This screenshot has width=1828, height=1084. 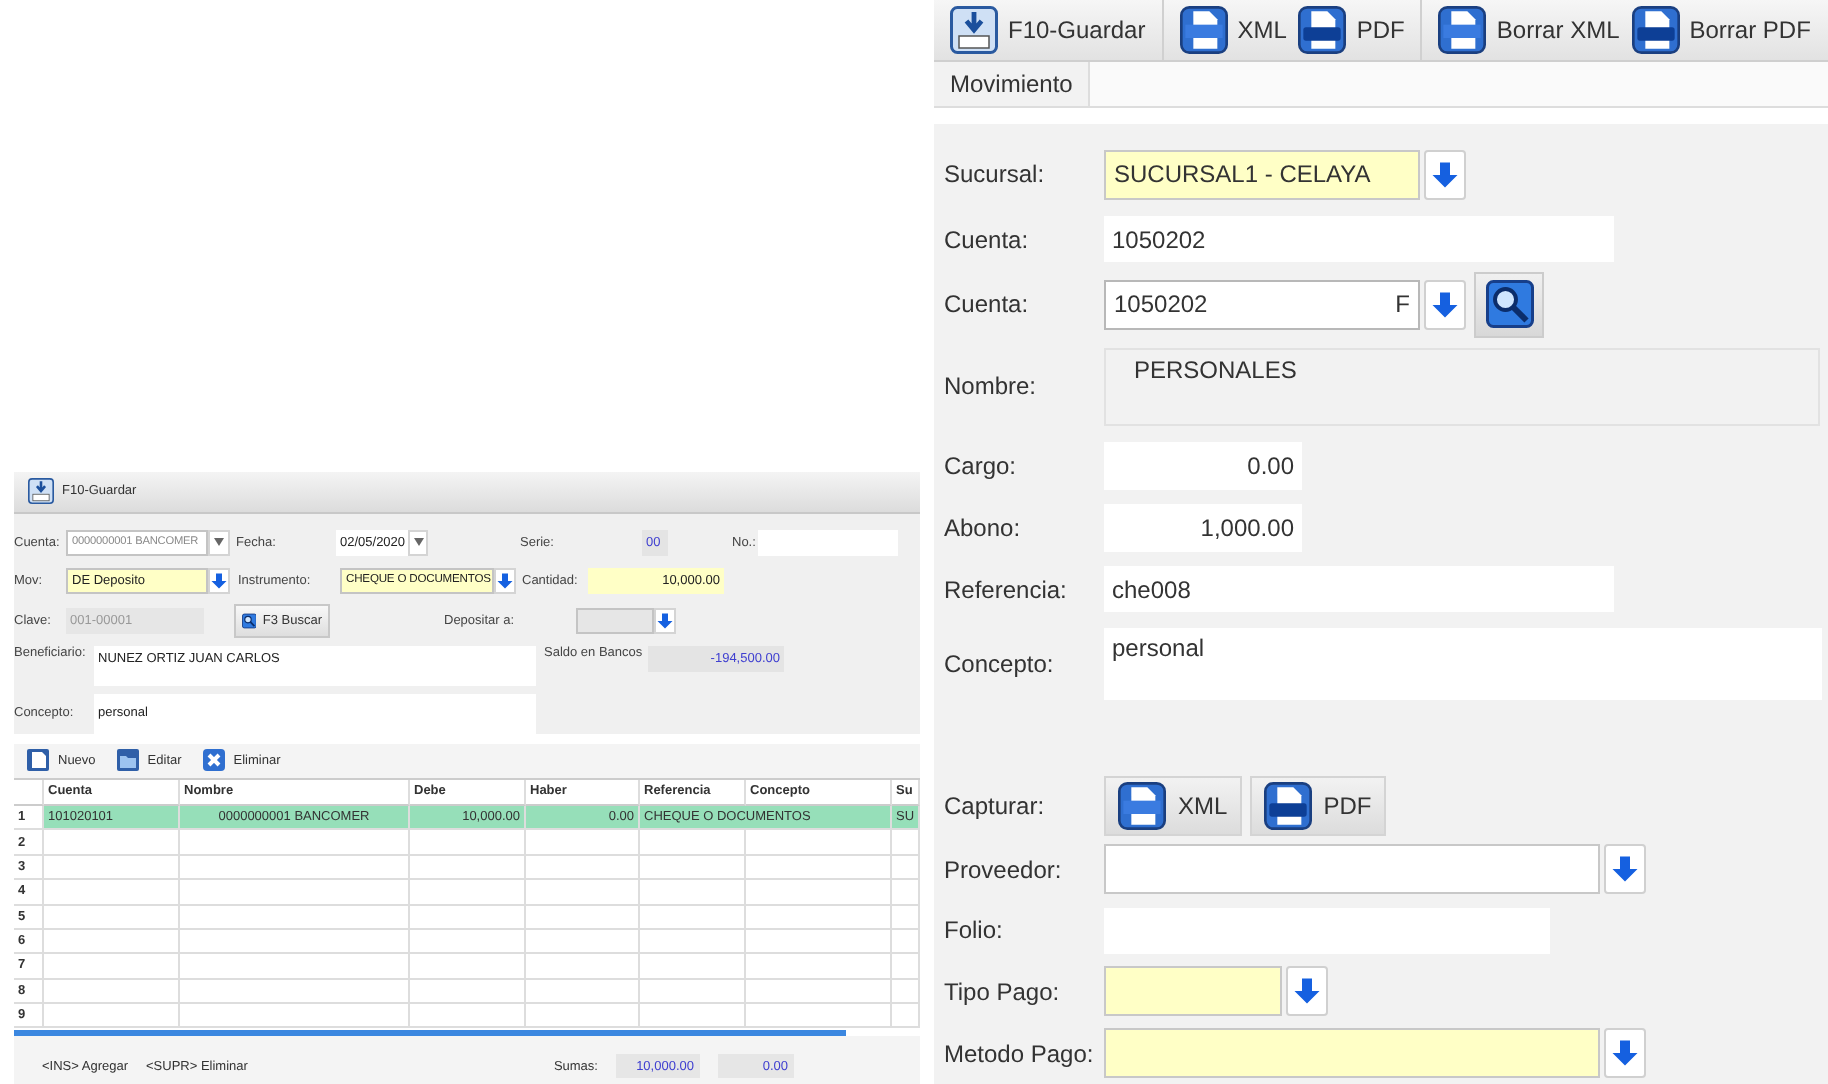 What do you see at coordinates (213, 760) in the screenshot?
I see `delete-icon` at bounding box center [213, 760].